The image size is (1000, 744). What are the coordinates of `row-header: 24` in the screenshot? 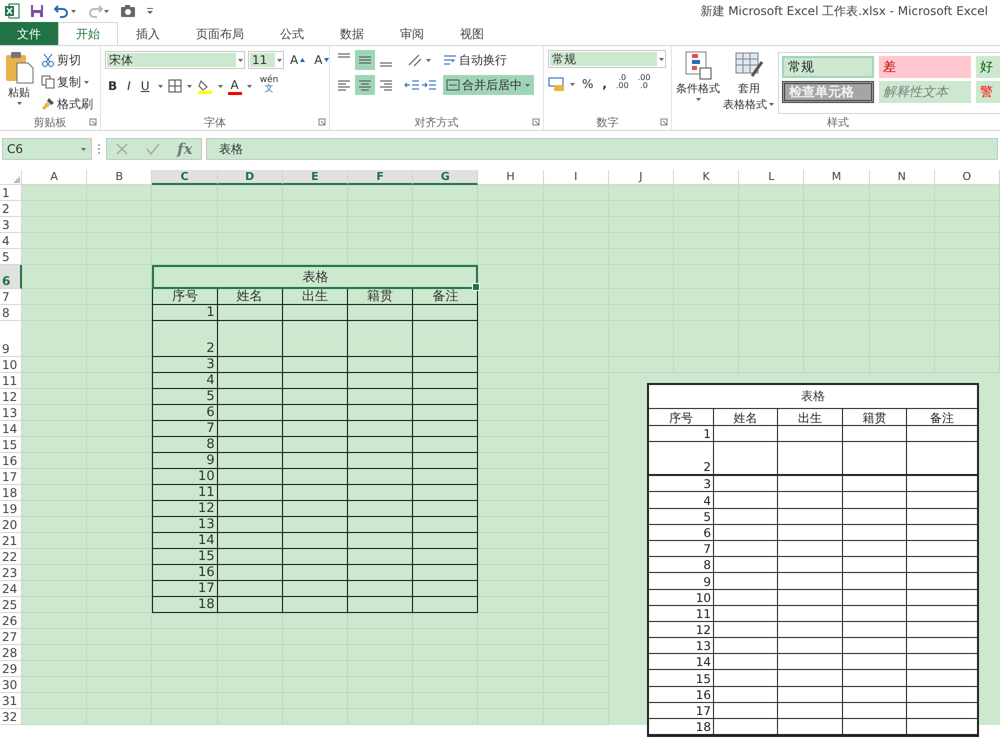 It's located at (11, 589).